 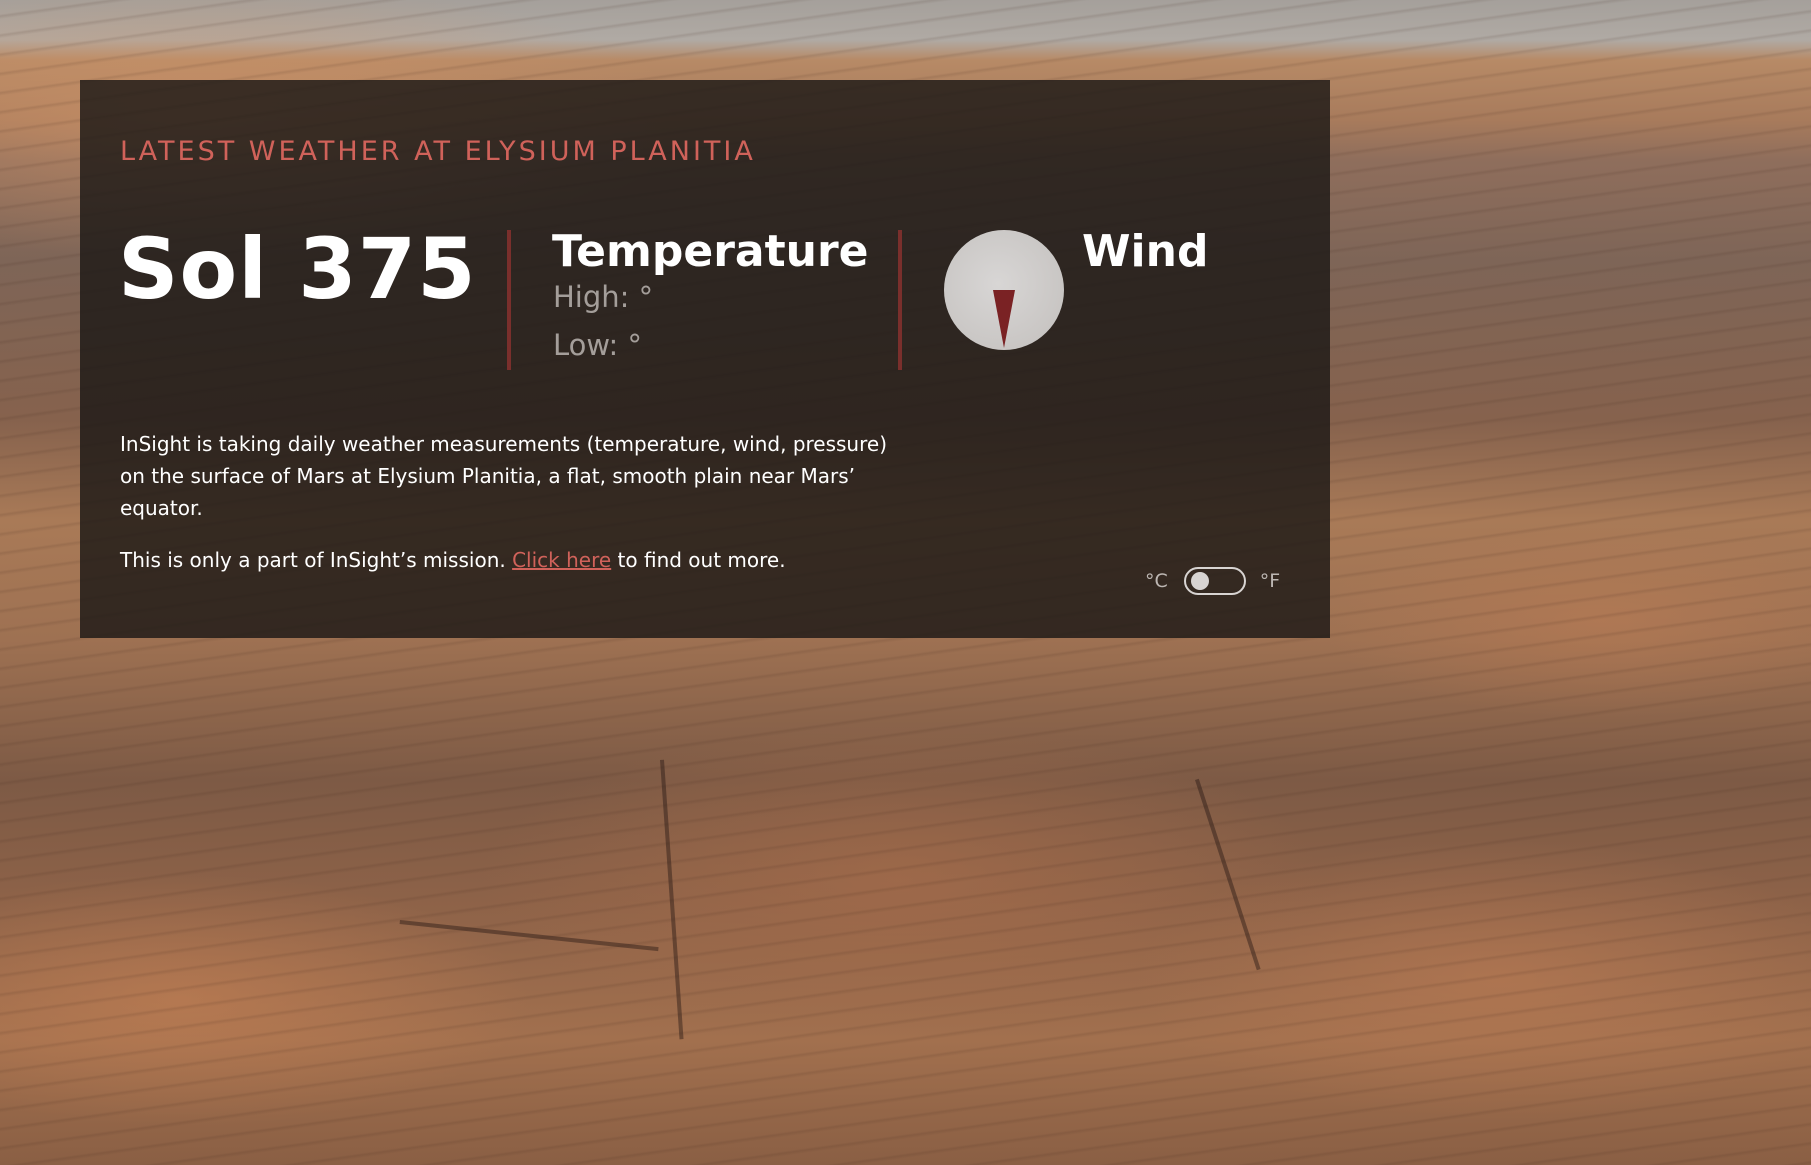 I want to click on fahrenheit-label: °F, so click(x=1270, y=581).